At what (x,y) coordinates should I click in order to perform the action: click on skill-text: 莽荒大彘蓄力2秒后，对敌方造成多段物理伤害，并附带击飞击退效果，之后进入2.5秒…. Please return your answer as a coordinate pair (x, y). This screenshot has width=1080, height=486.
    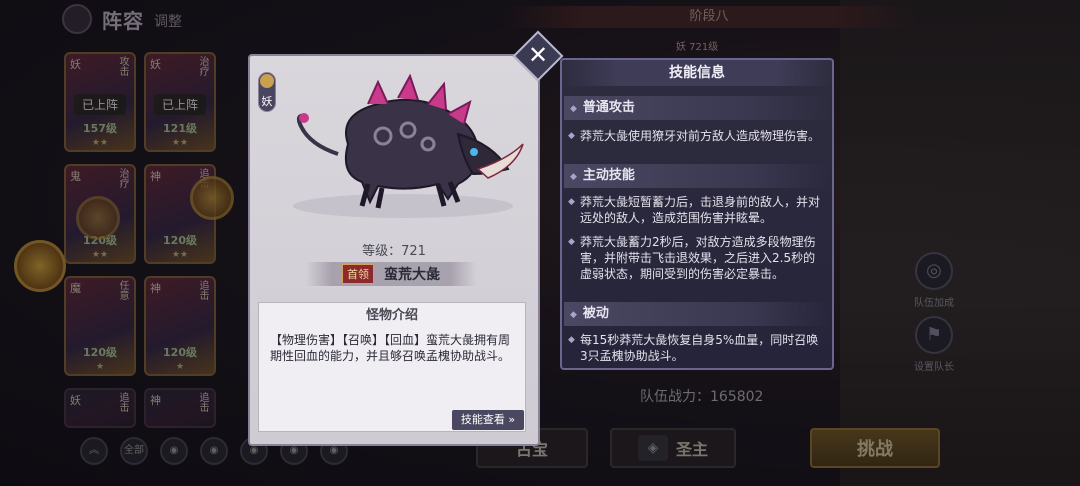
    Looking at the image, I should click on (698, 258).